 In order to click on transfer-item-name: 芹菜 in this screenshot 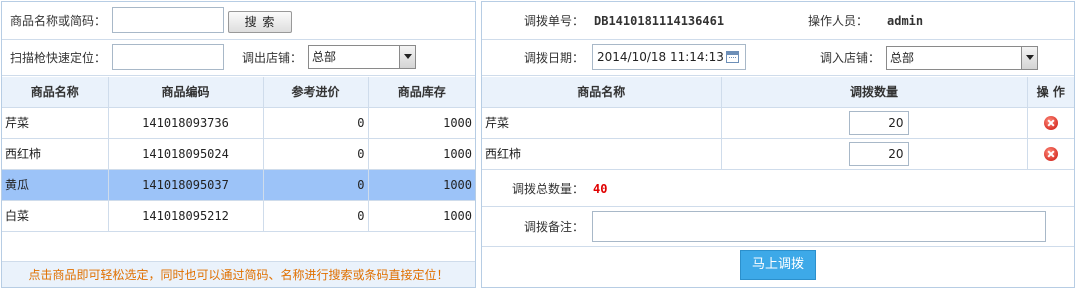, I will do `click(602, 123)`.